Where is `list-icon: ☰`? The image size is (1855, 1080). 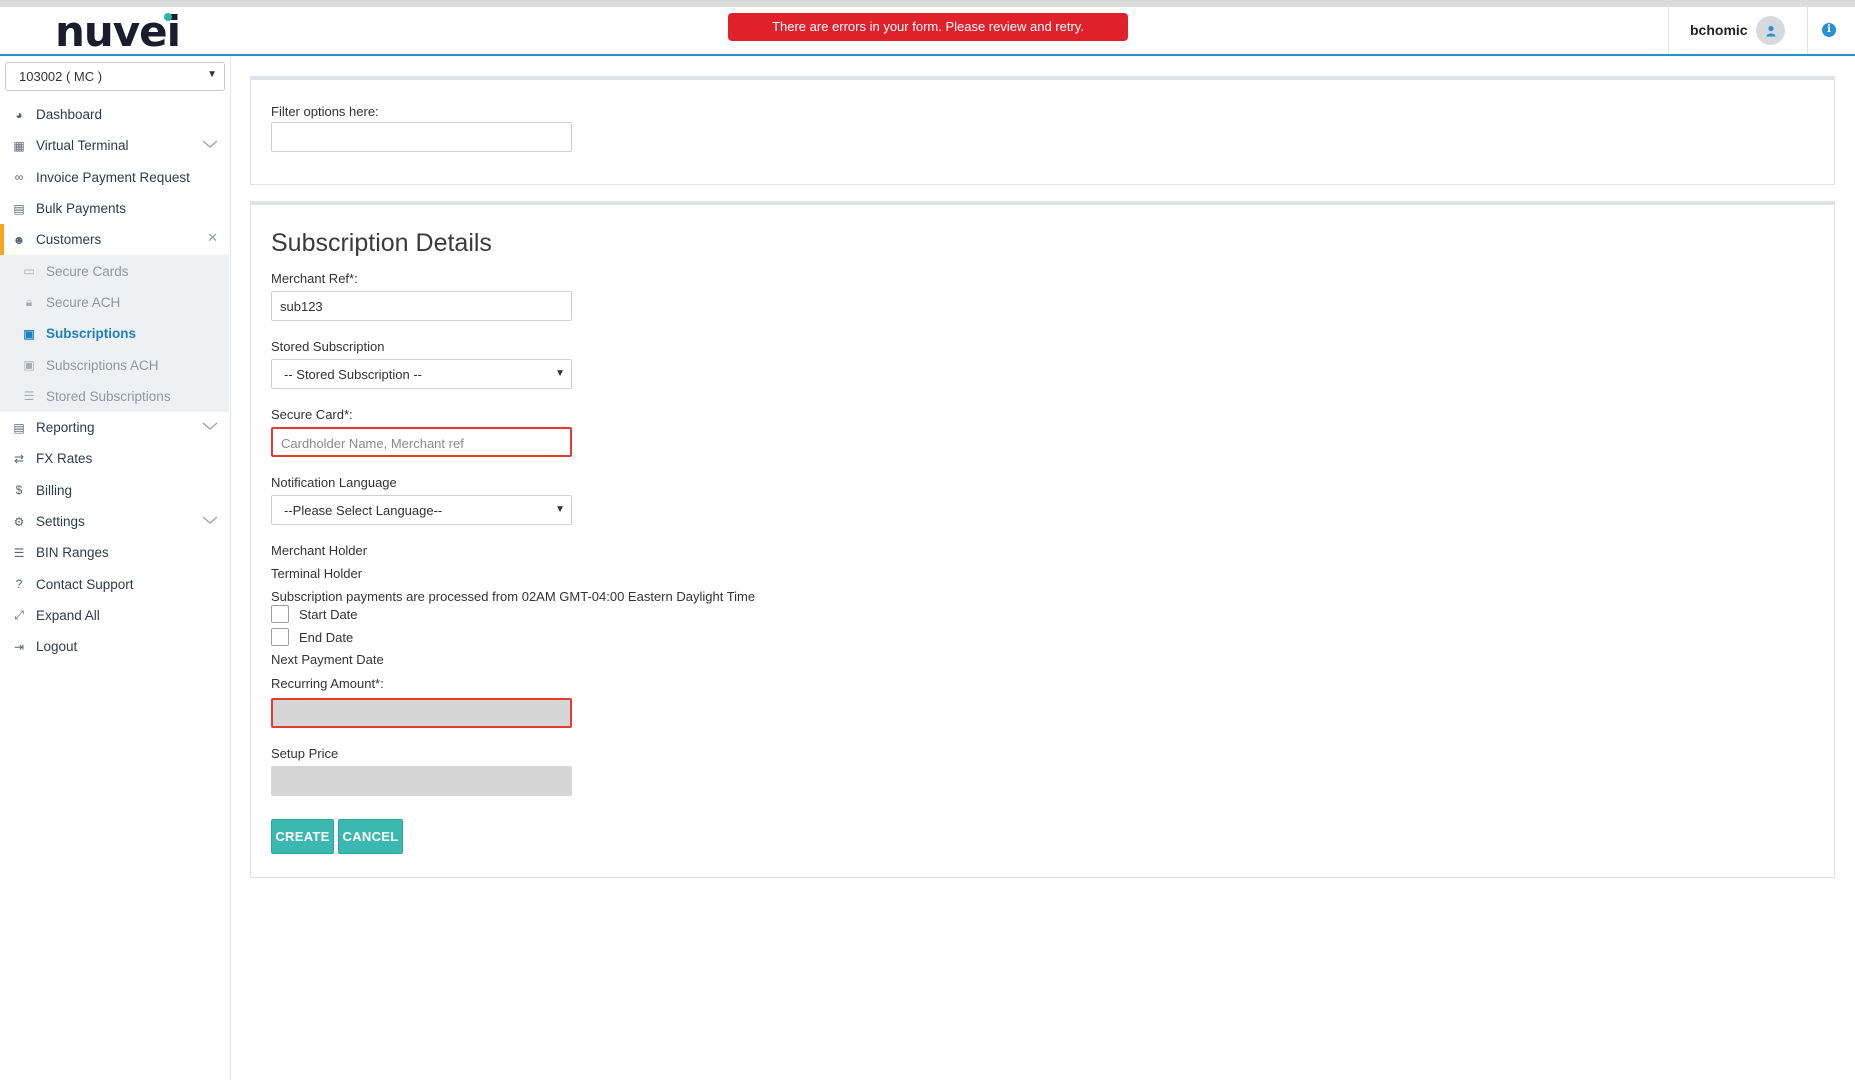 list-icon: ☰ is located at coordinates (19, 552).